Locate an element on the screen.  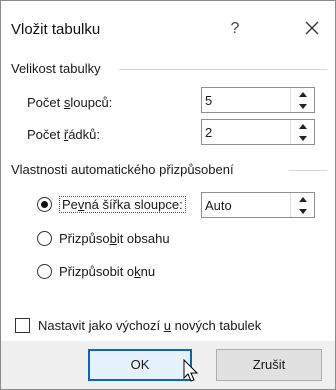
fit-window-option: Přizpůsobit oknu is located at coordinates (96, 271).